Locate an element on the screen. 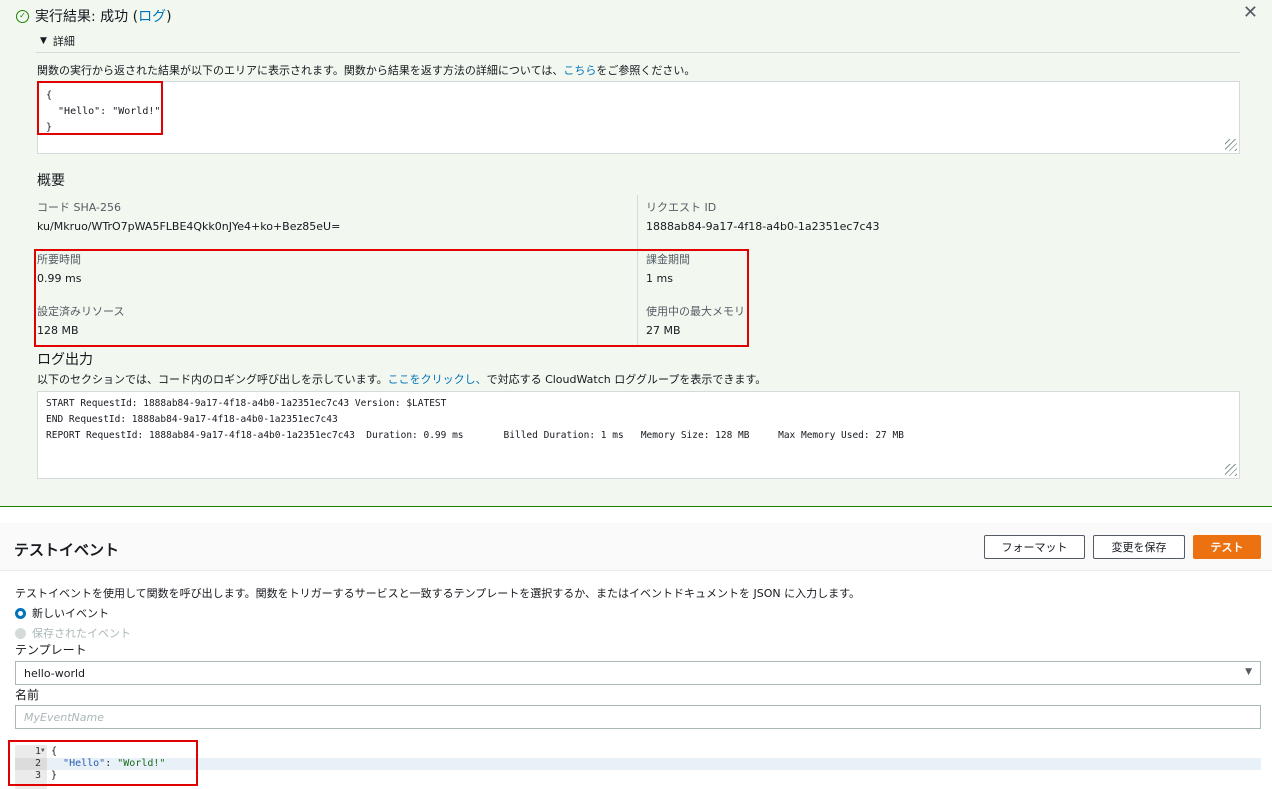  test-button: テスト is located at coordinates (1227, 547).